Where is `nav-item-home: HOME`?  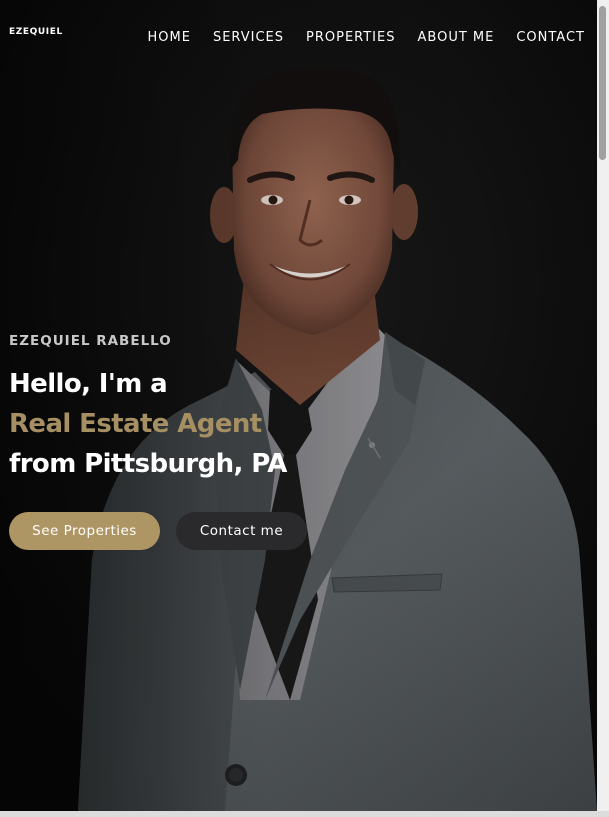
nav-item-home: HOME is located at coordinates (168, 37).